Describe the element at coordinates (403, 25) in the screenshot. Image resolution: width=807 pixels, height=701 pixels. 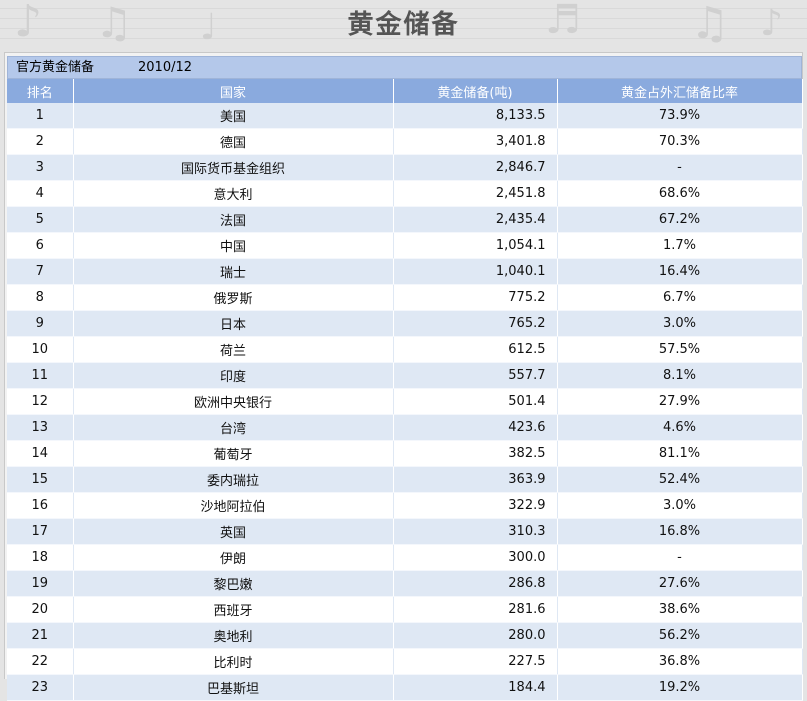
I see `page-title: 黄金储备` at that location.